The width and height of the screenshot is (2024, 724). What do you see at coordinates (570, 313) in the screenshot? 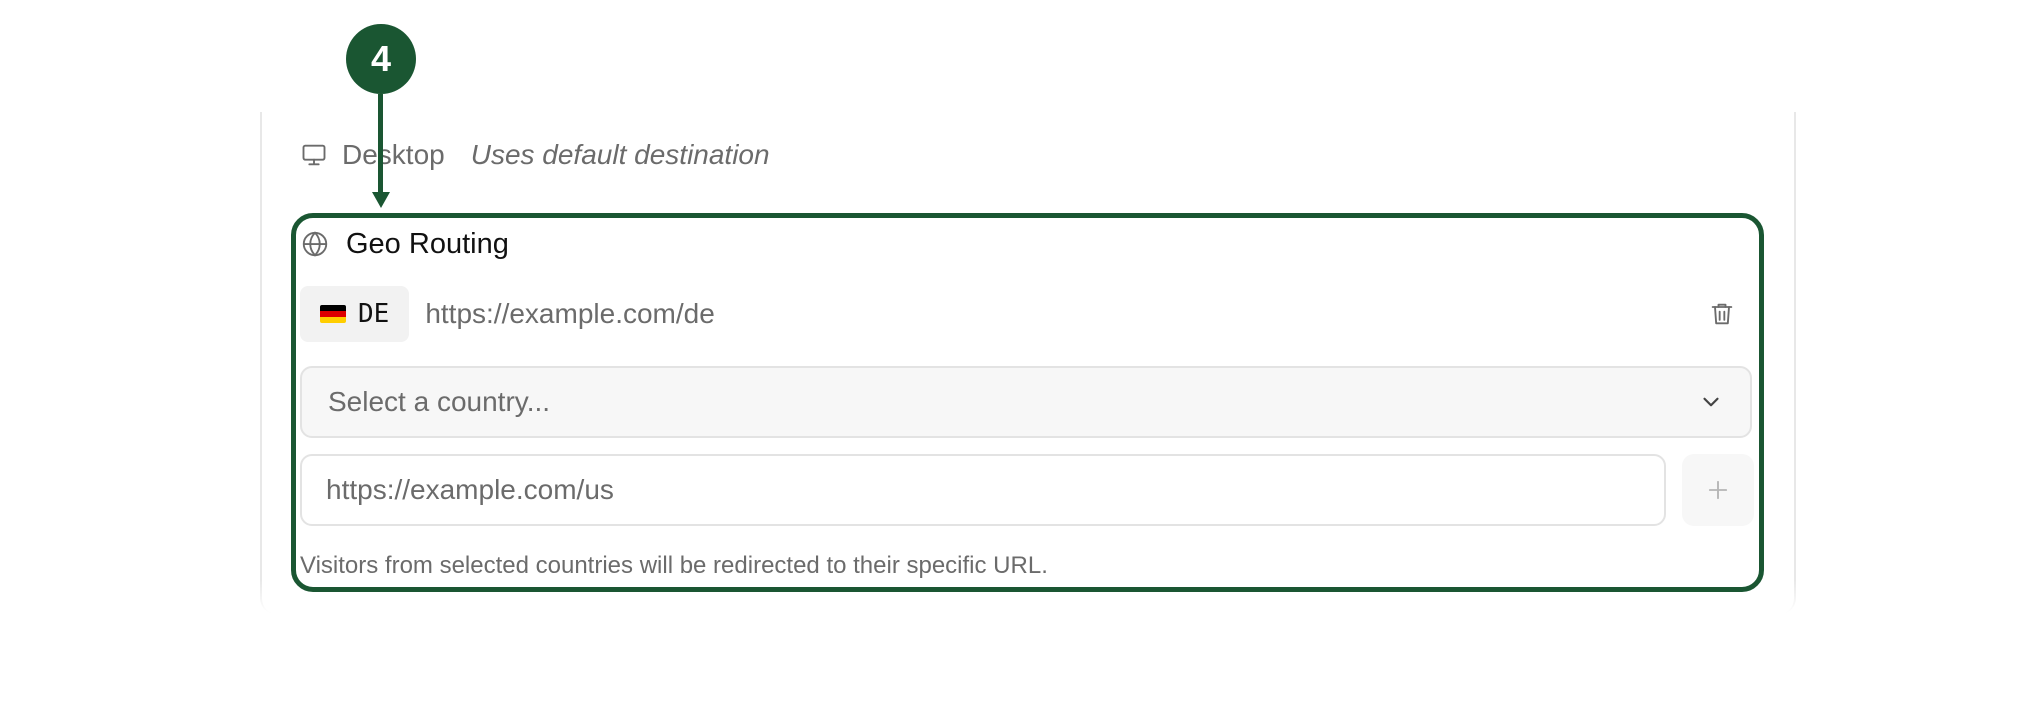
I see `route-url: https://example.com/de` at bounding box center [570, 313].